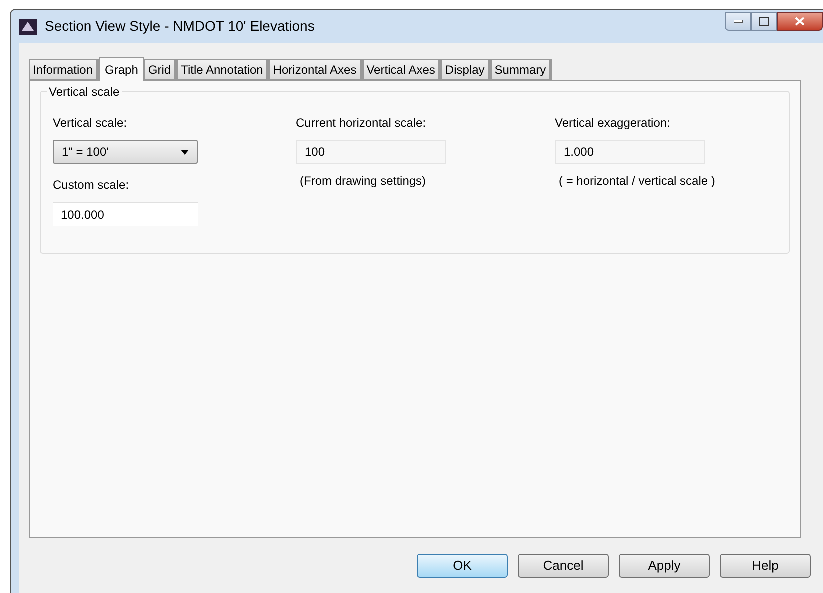 The height and width of the screenshot is (593, 823). I want to click on caret-icon, so click(185, 152).